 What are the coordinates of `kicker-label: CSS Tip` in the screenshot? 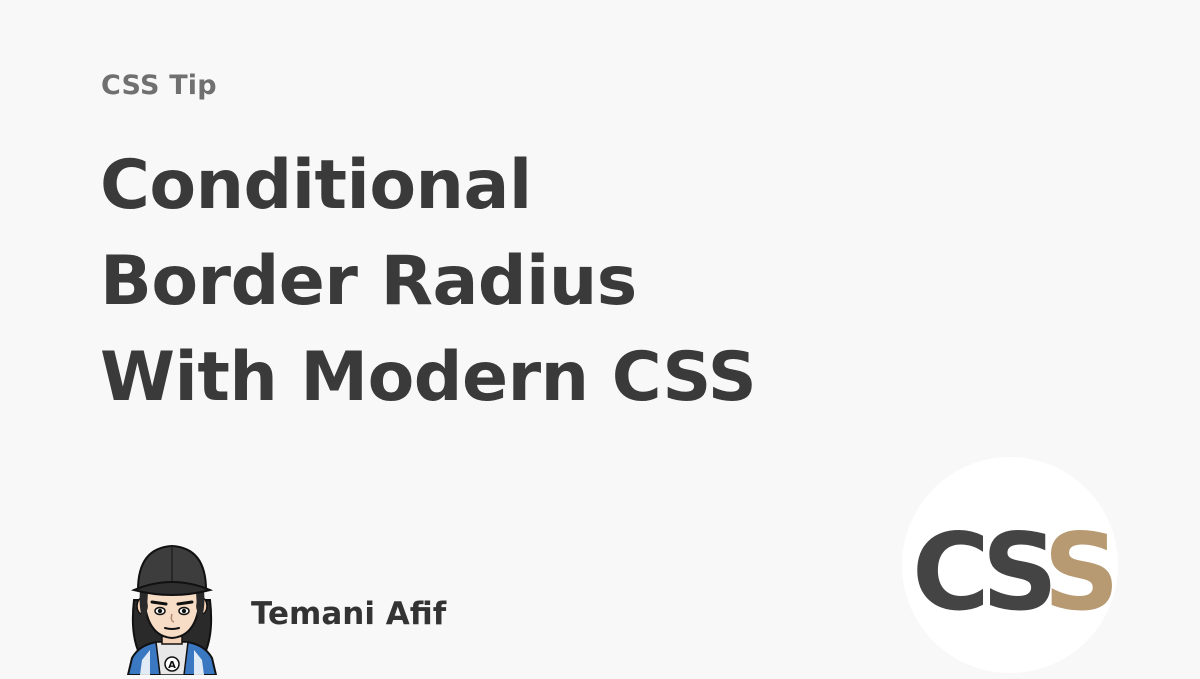 It's located at (159, 85).